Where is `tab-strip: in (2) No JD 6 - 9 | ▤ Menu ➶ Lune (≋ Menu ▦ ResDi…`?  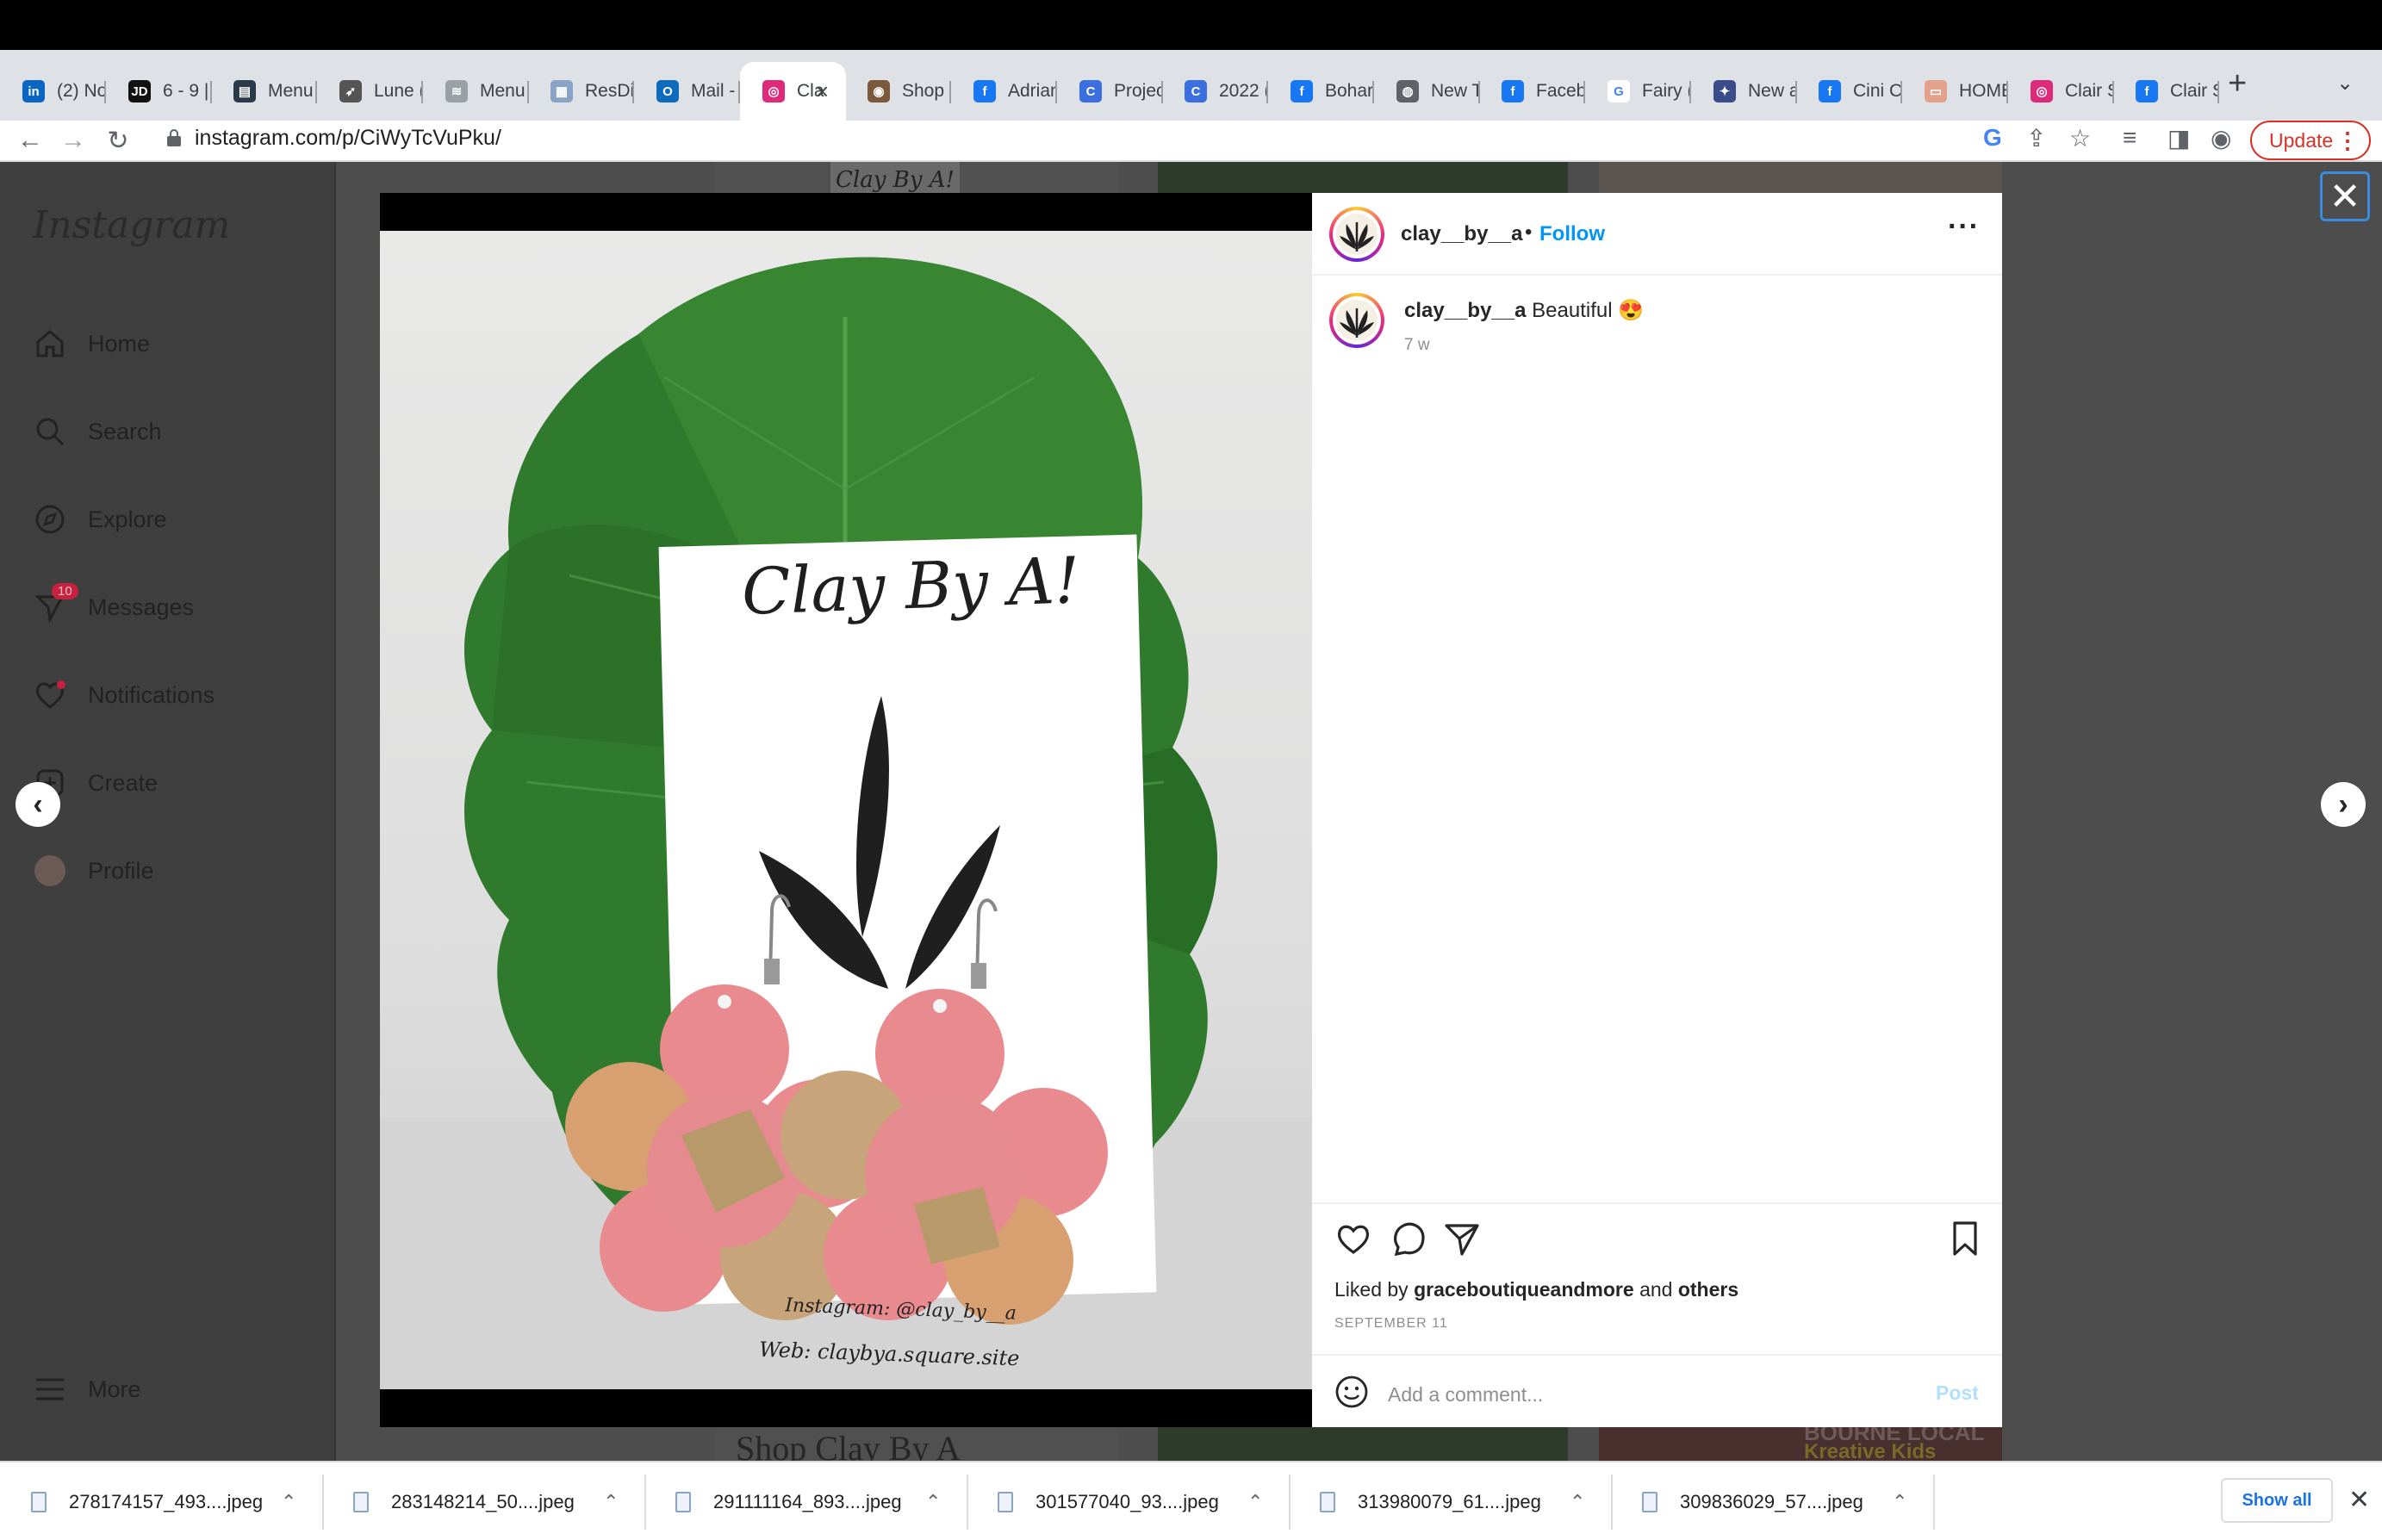
tab-strip: in (2) No JD 6 - 9 | ▤ Menu ➶ Lune (≋ Menu ▦ ResDi… is located at coordinates (1191, 85).